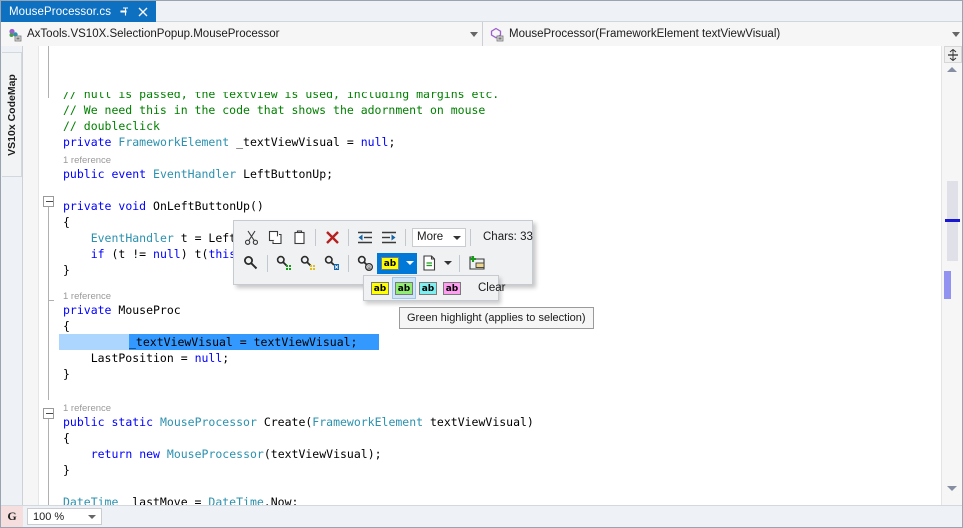 The image size is (963, 528). I want to click on code-line: private void OnLeftButtonUp(), so click(163, 206).